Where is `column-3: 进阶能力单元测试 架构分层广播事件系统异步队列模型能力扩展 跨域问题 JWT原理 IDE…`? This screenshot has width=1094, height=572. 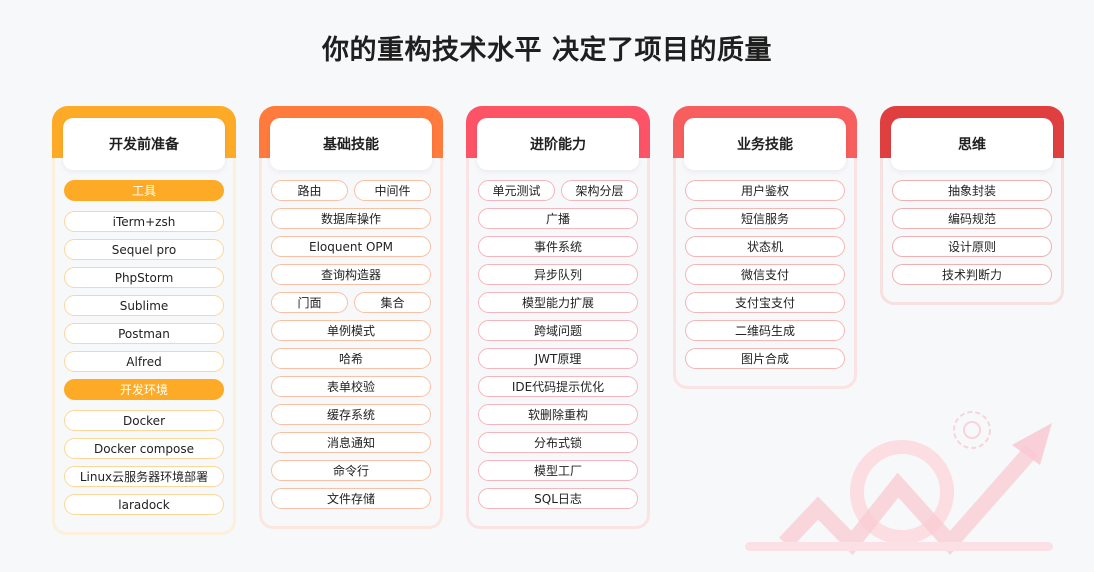 column-3: 进阶能力单元测试 架构分层广播事件系统异步队列模型能力扩展 跨域问题 JWT原理 IDE… is located at coordinates (558, 317).